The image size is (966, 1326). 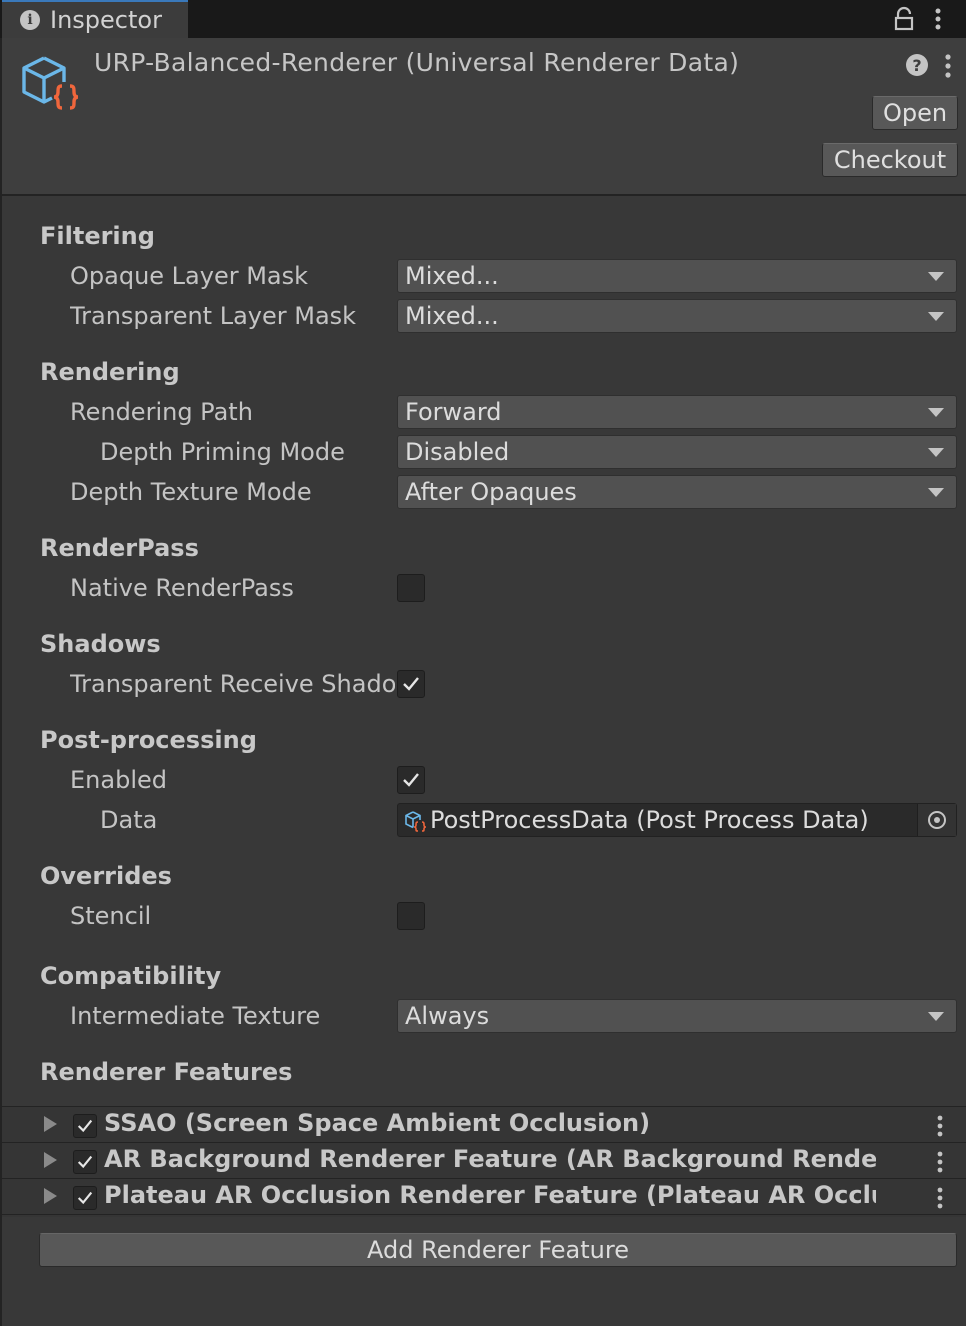 I want to click on opaque-layer-mask-label: Opaque Layer Mask, so click(x=189, y=276).